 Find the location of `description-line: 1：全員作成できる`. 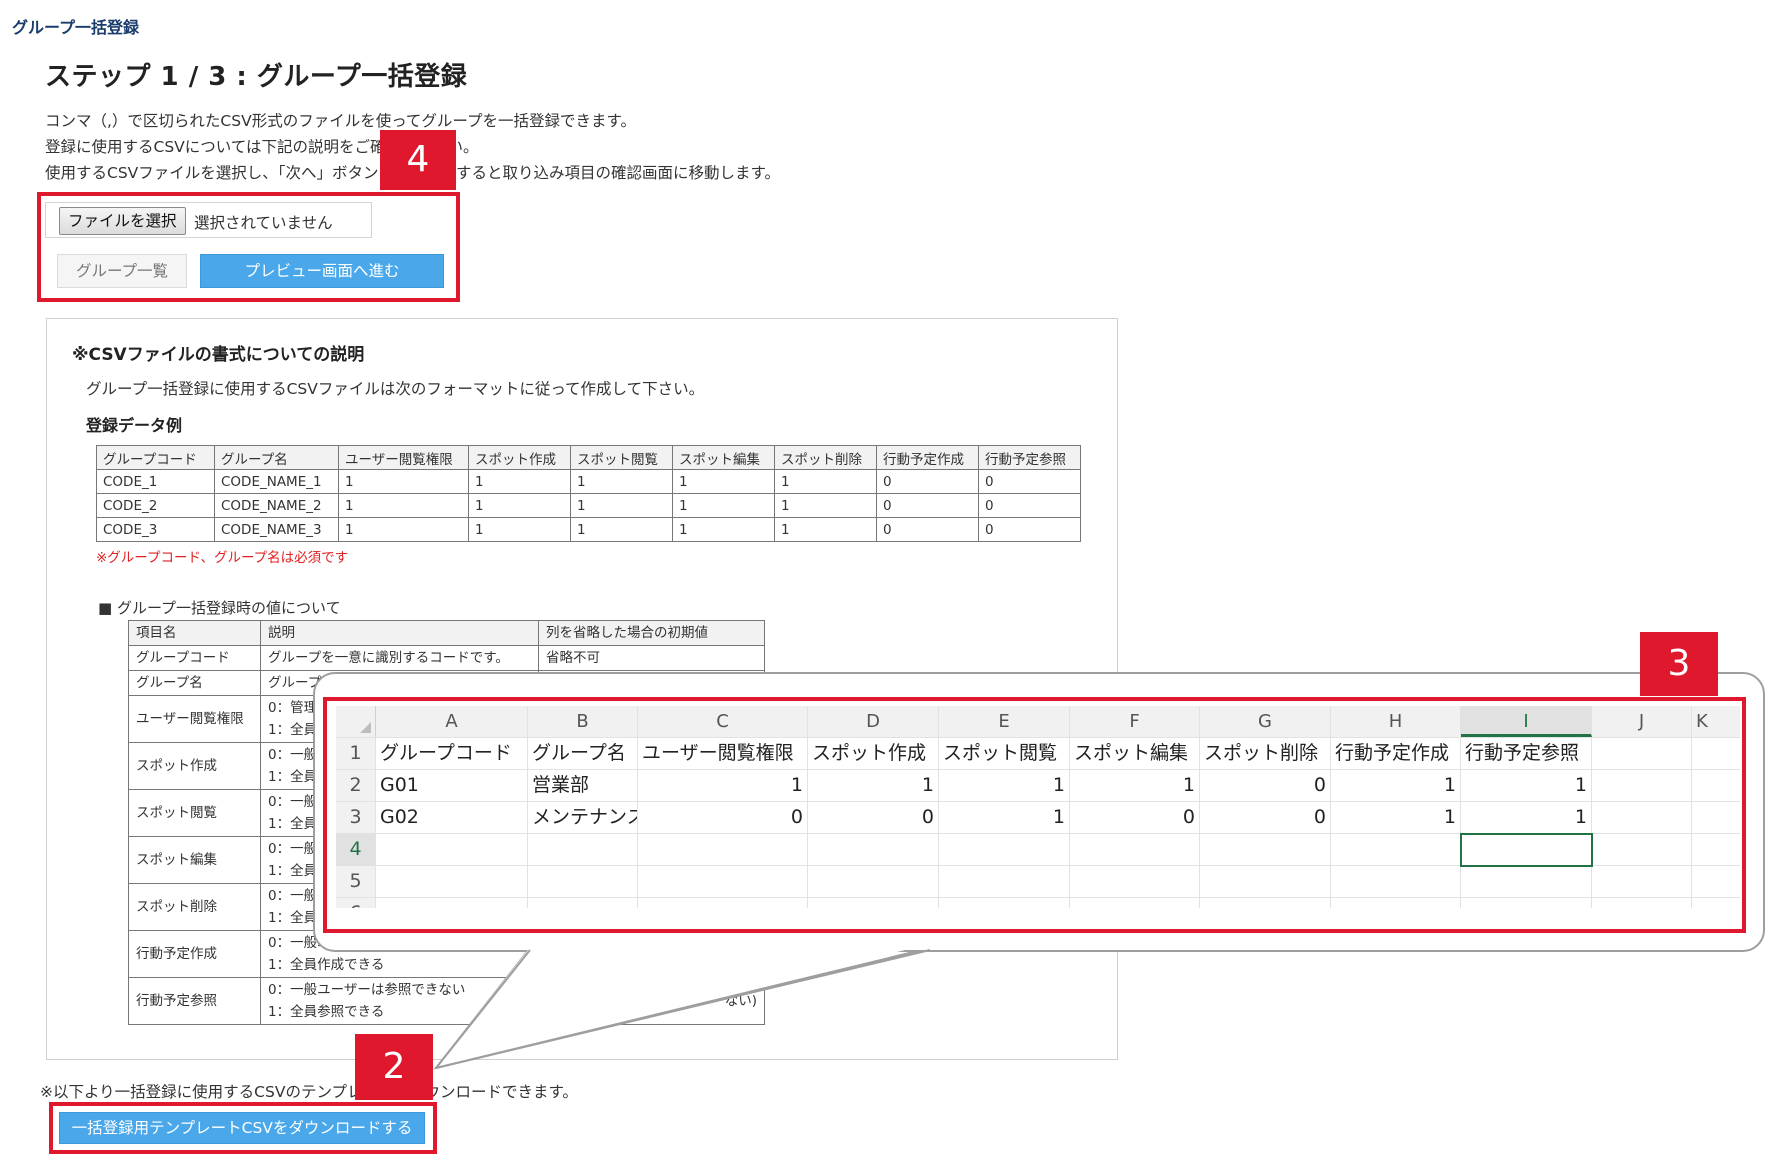

description-line: 1：全員作成できる is located at coordinates (326, 965).